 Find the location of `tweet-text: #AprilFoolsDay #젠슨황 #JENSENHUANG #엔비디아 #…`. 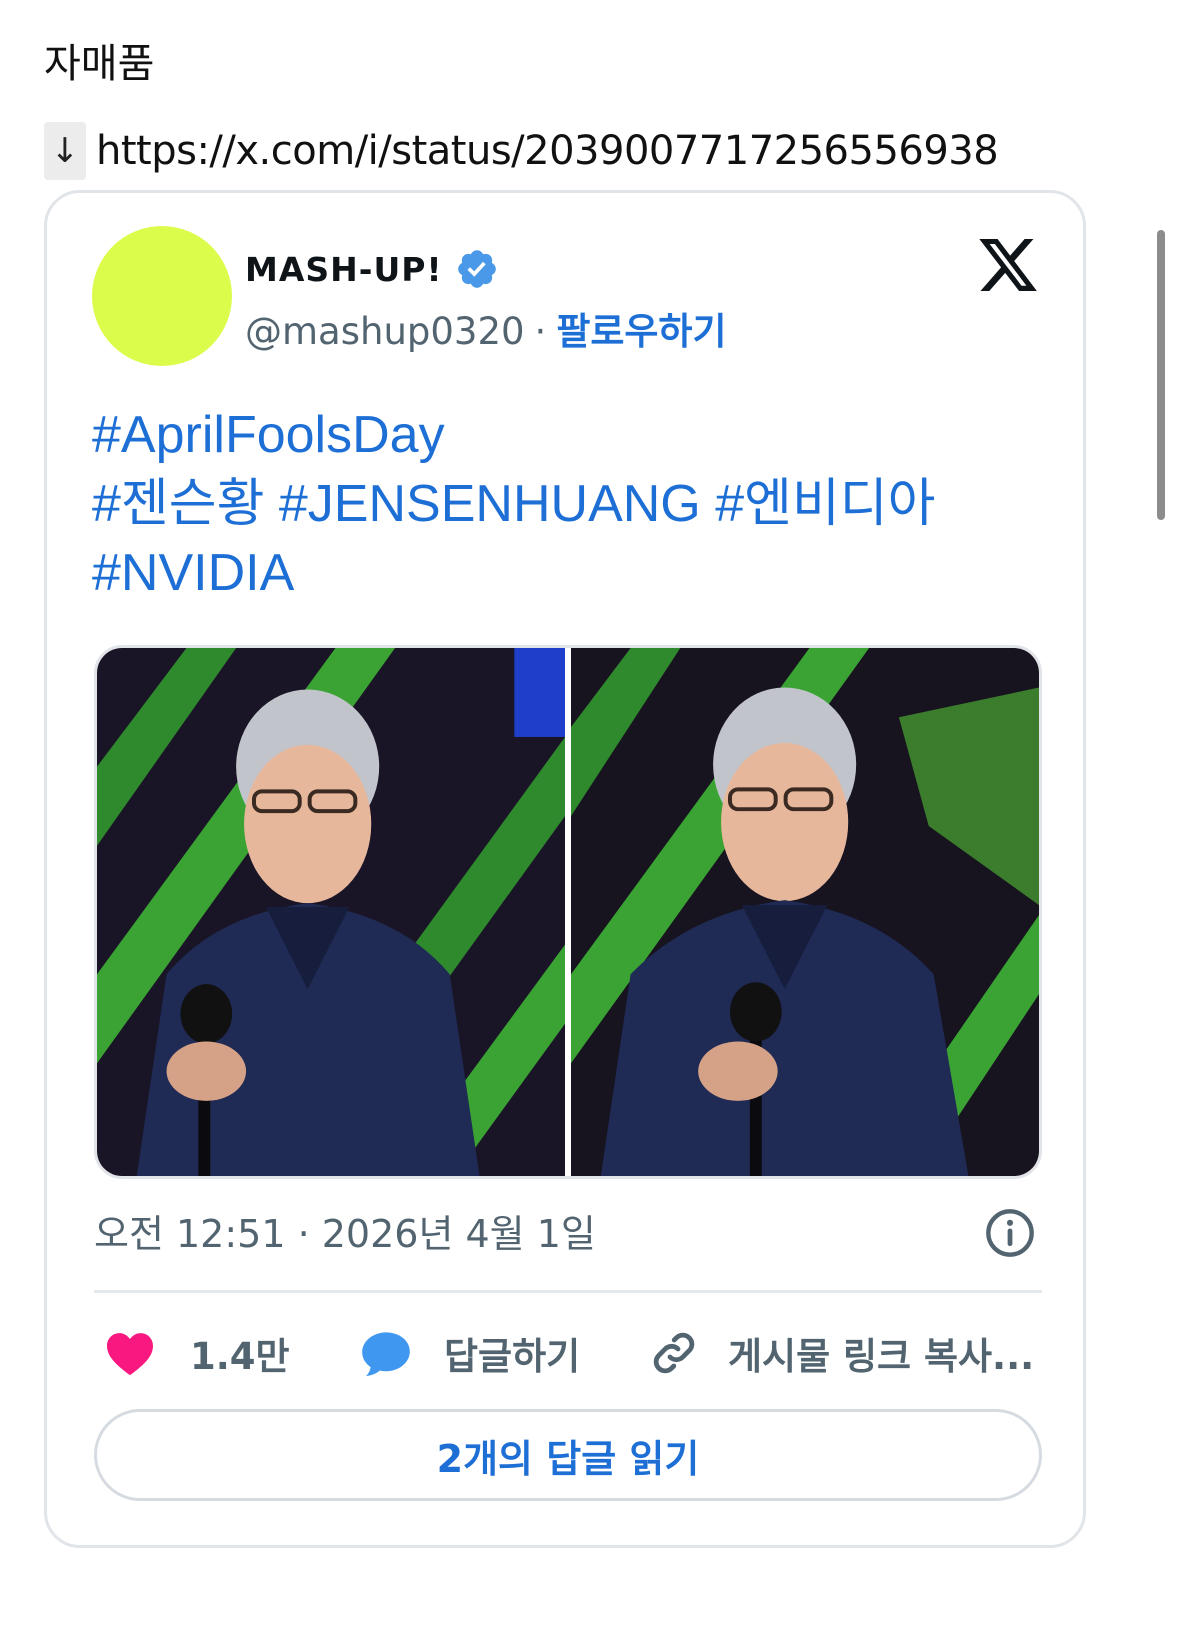

tweet-text: #AprilFoolsDay #젠슨황 #JENSENHUANG #엔비디아 #… is located at coordinates (567, 504).